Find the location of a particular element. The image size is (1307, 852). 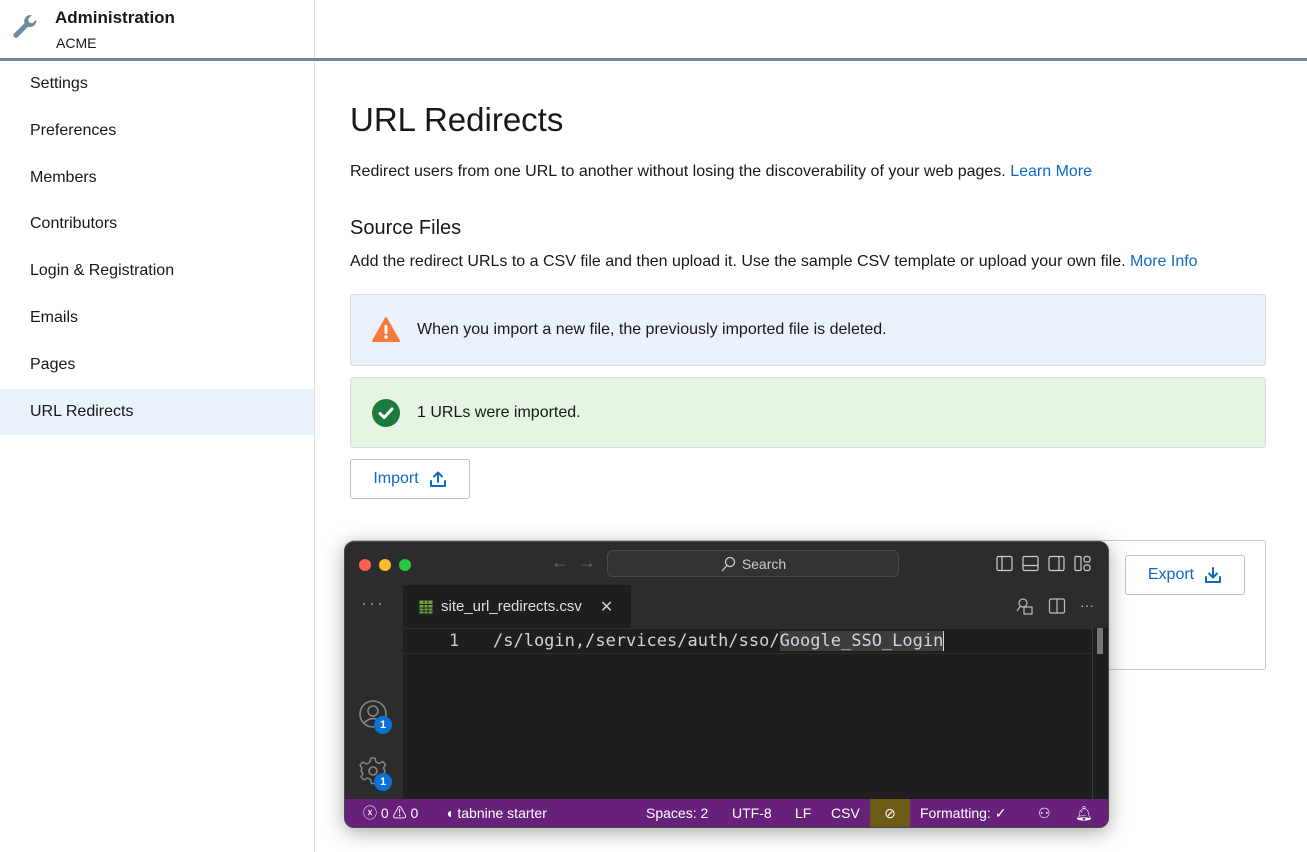

section-title: Source Files is located at coordinates (406, 228).